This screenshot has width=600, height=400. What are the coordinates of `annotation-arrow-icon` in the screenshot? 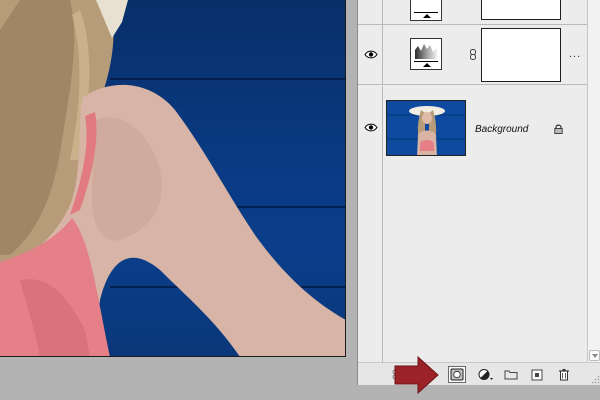 It's located at (416, 375).